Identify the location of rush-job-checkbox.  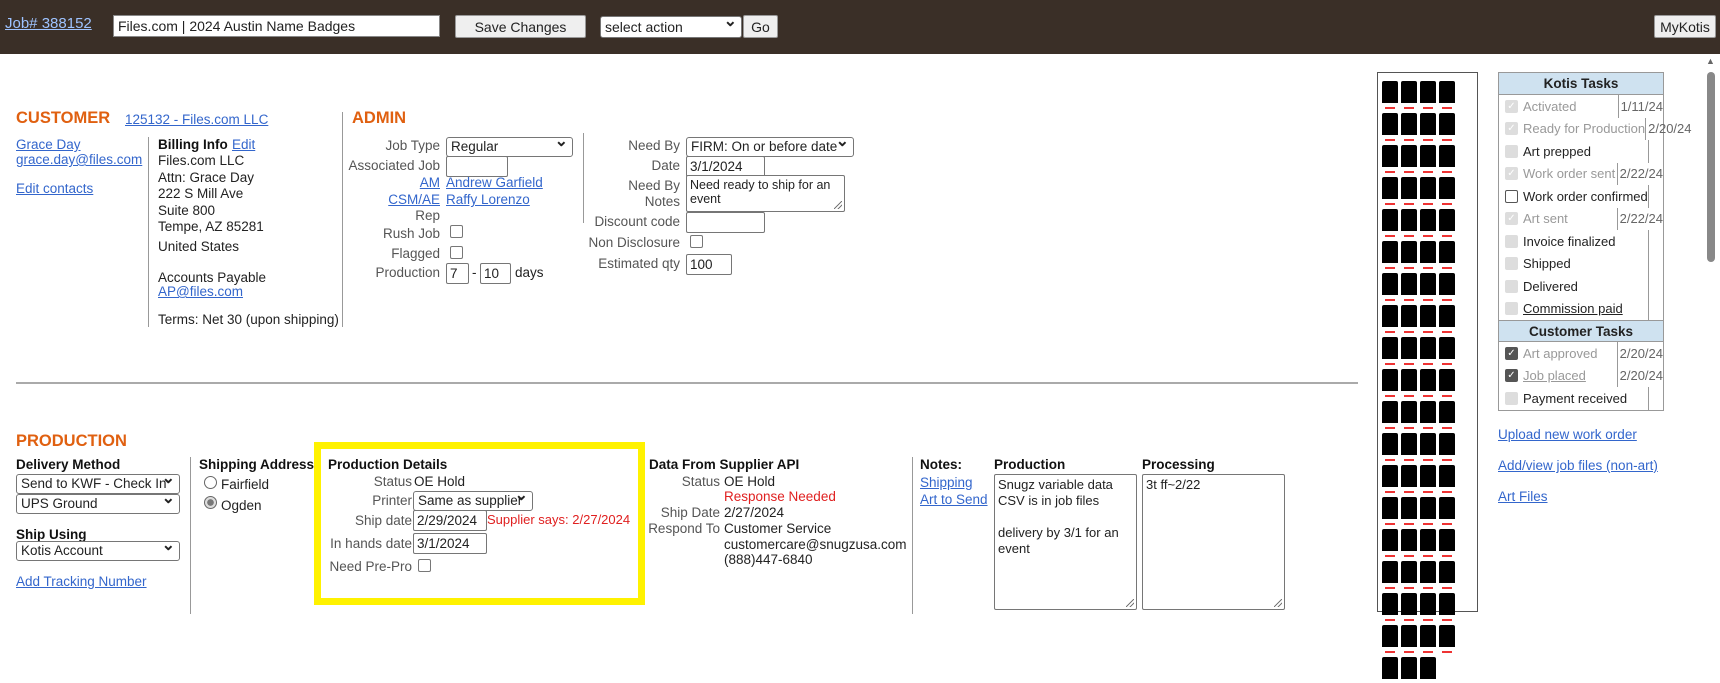
(456, 231).